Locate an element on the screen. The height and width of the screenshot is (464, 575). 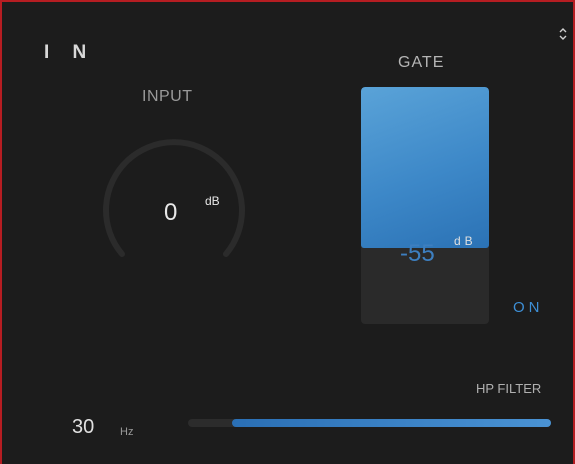
gate-threshold-unit: dB is located at coordinates (465, 241).